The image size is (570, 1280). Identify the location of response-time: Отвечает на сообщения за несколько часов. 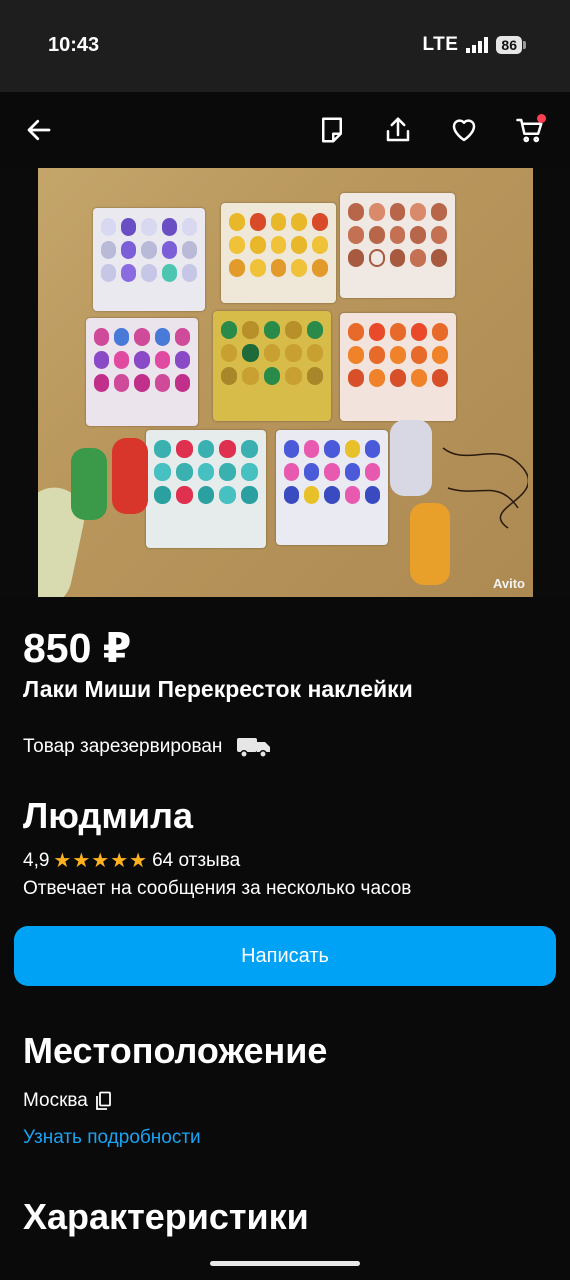
(217, 888).